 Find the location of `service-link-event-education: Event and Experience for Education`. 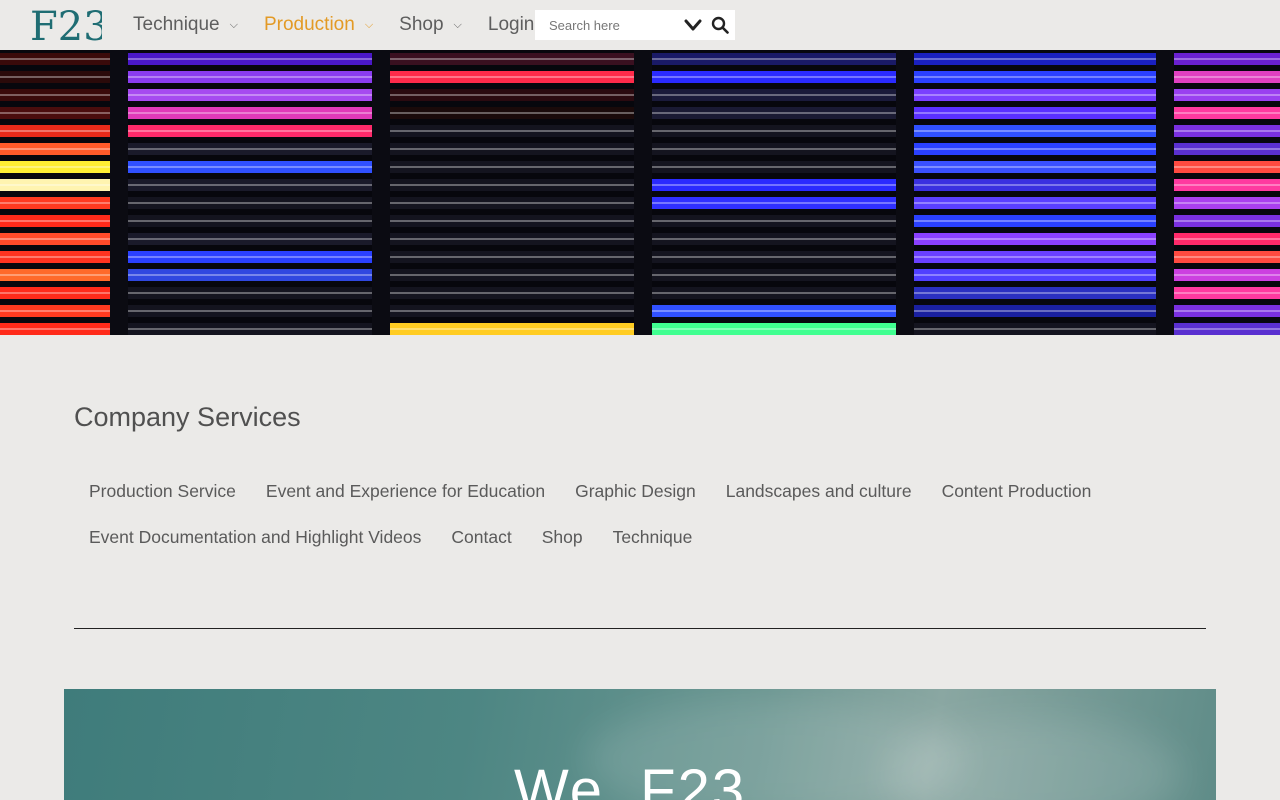

service-link-event-education: Event and Experience for Education is located at coordinates (405, 491).